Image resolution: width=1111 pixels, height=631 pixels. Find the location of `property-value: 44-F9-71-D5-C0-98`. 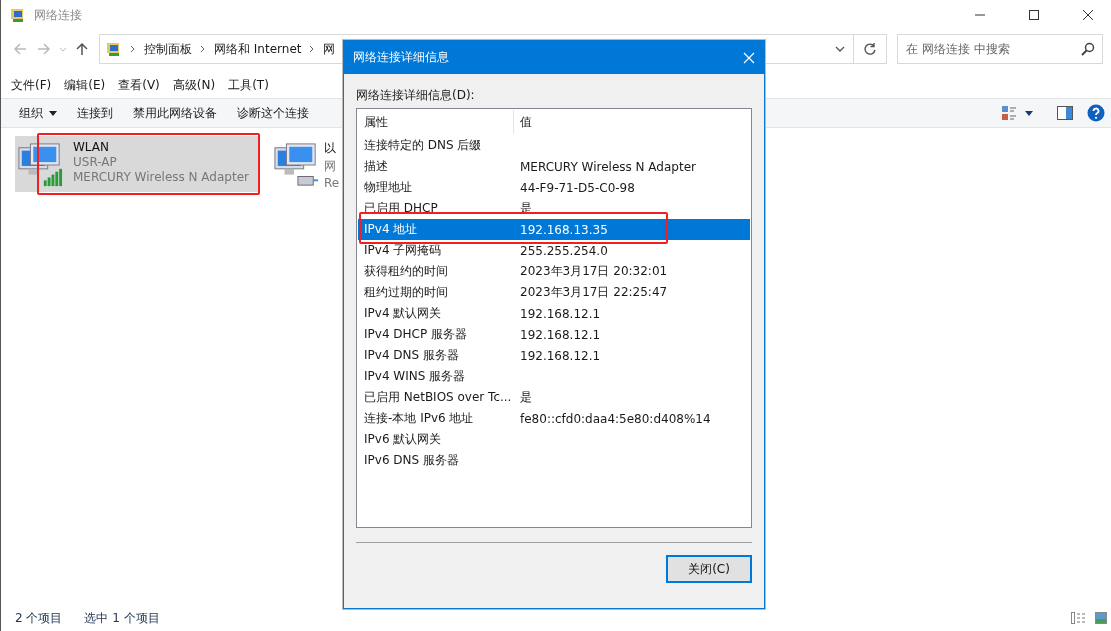

property-value: 44-F9-71-D5-C0-98 is located at coordinates (577, 187).